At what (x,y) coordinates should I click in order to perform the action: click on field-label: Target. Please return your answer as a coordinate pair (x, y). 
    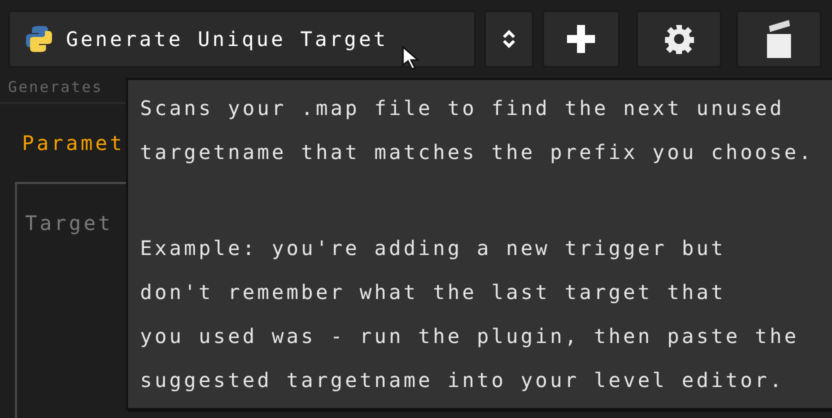
    Looking at the image, I should click on (69, 223).